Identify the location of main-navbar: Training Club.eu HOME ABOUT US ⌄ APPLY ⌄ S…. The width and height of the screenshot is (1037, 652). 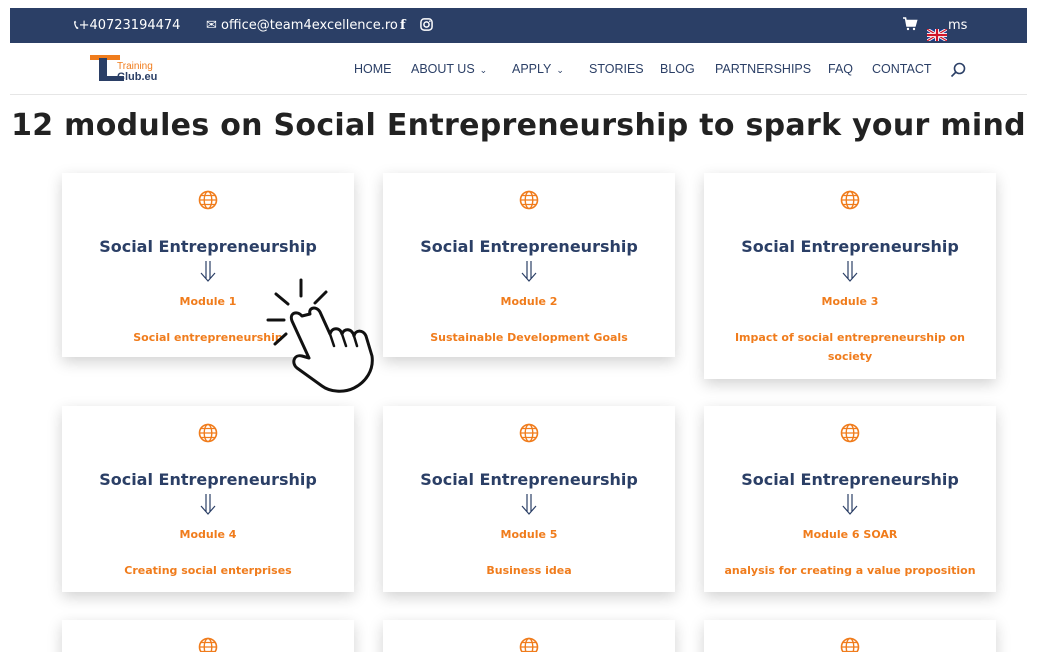
(518, 69).